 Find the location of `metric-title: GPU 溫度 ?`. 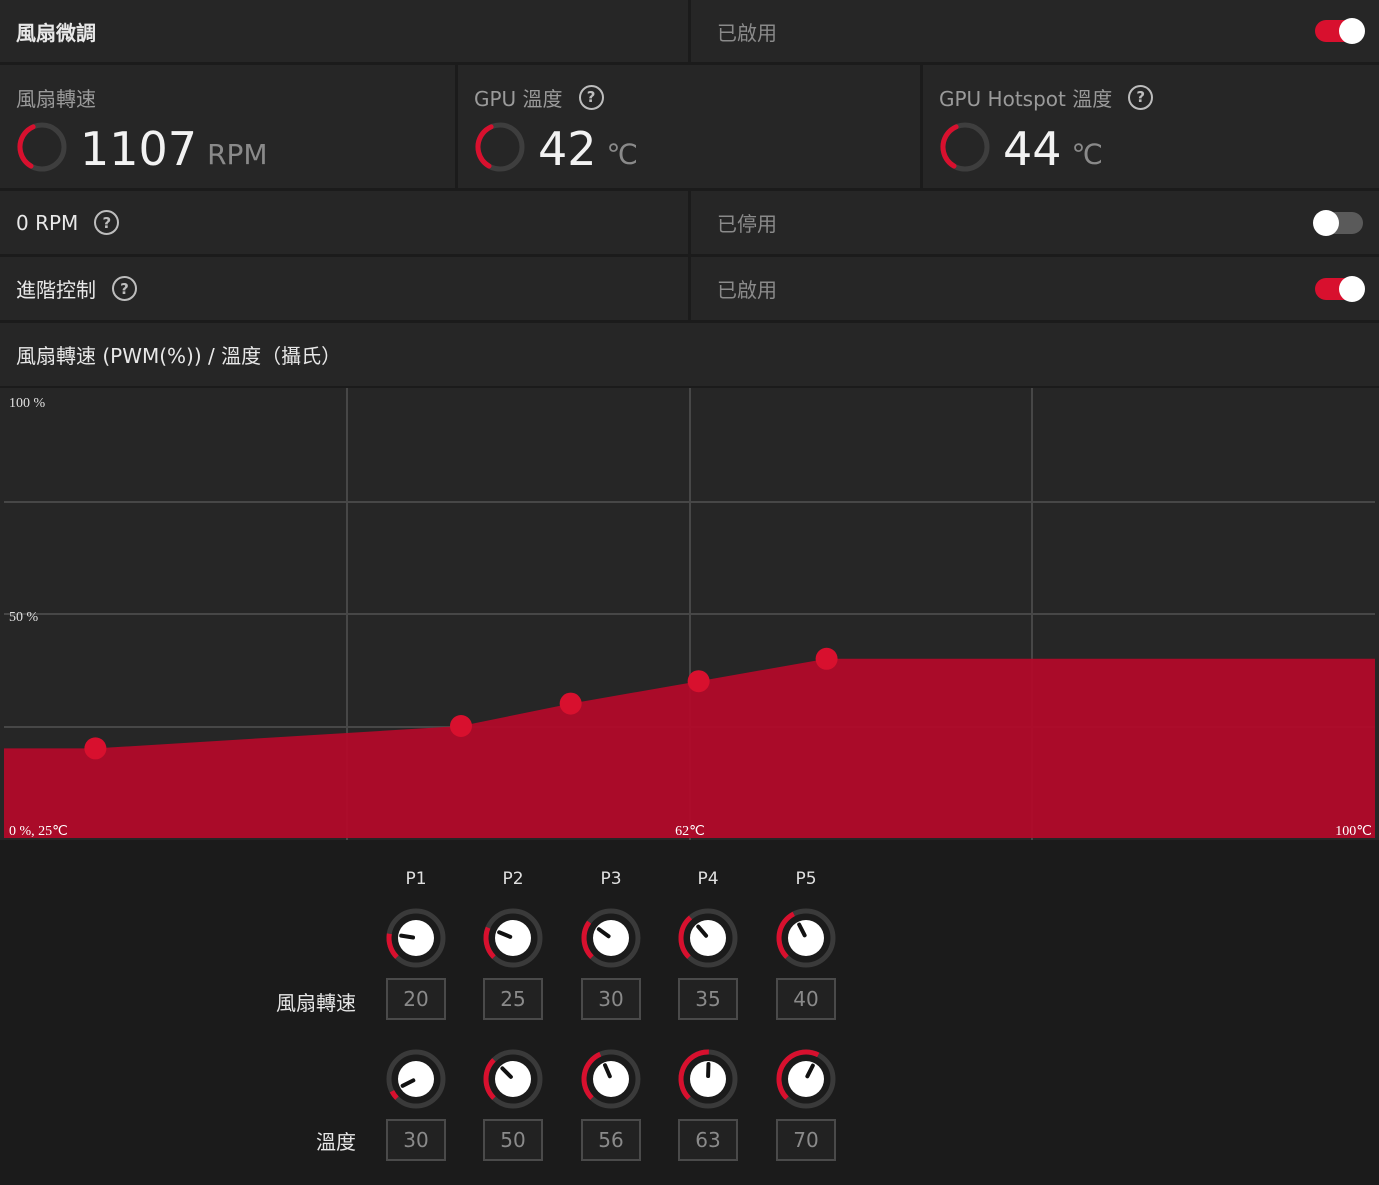

metric-title: GPU 溫度 ? is located at coordinates (539, 97).